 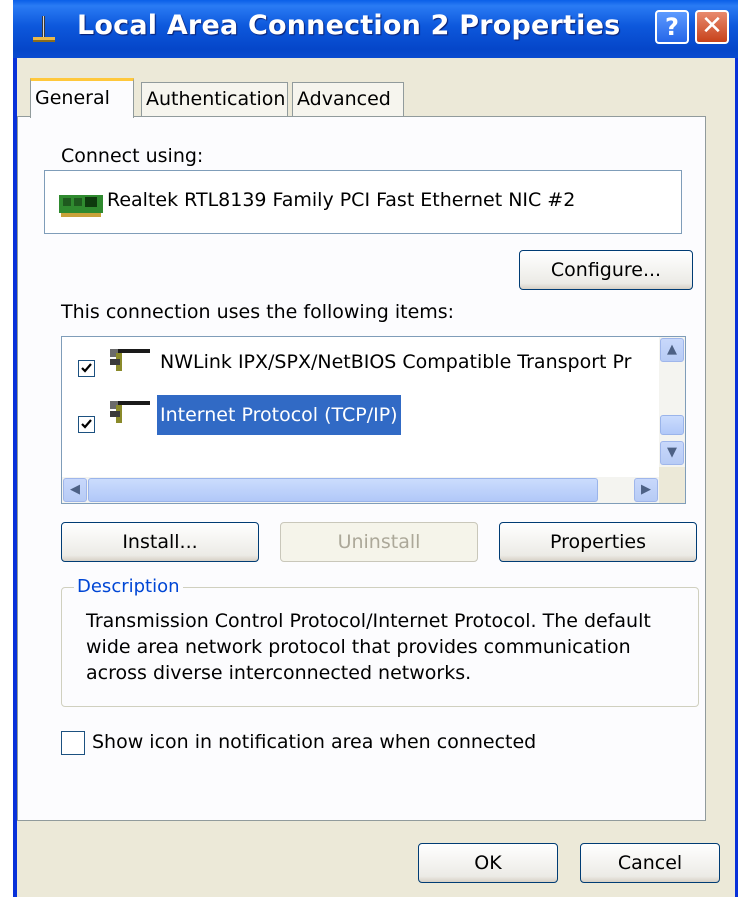 What do you see at coordinates (650, 863) in the screenshot?
I see `cancel-button: Cancel` at bounding box center [650, 863].